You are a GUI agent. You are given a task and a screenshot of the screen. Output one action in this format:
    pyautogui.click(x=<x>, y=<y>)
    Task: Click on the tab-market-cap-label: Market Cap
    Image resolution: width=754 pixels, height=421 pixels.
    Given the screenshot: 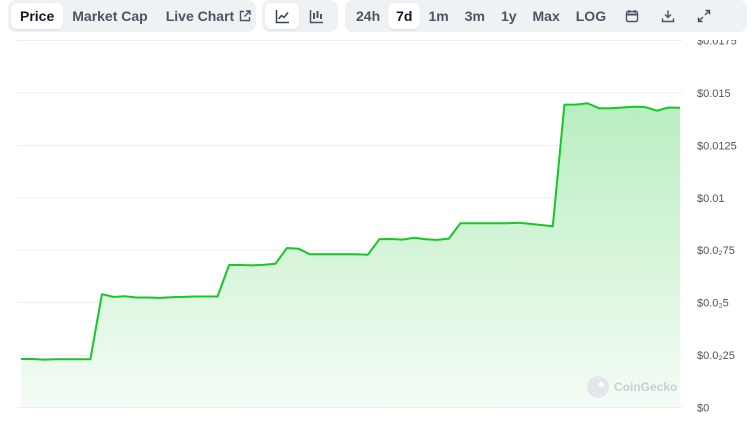 What is the action you would take?
    pyautogui.click(x=110, y=16)
    